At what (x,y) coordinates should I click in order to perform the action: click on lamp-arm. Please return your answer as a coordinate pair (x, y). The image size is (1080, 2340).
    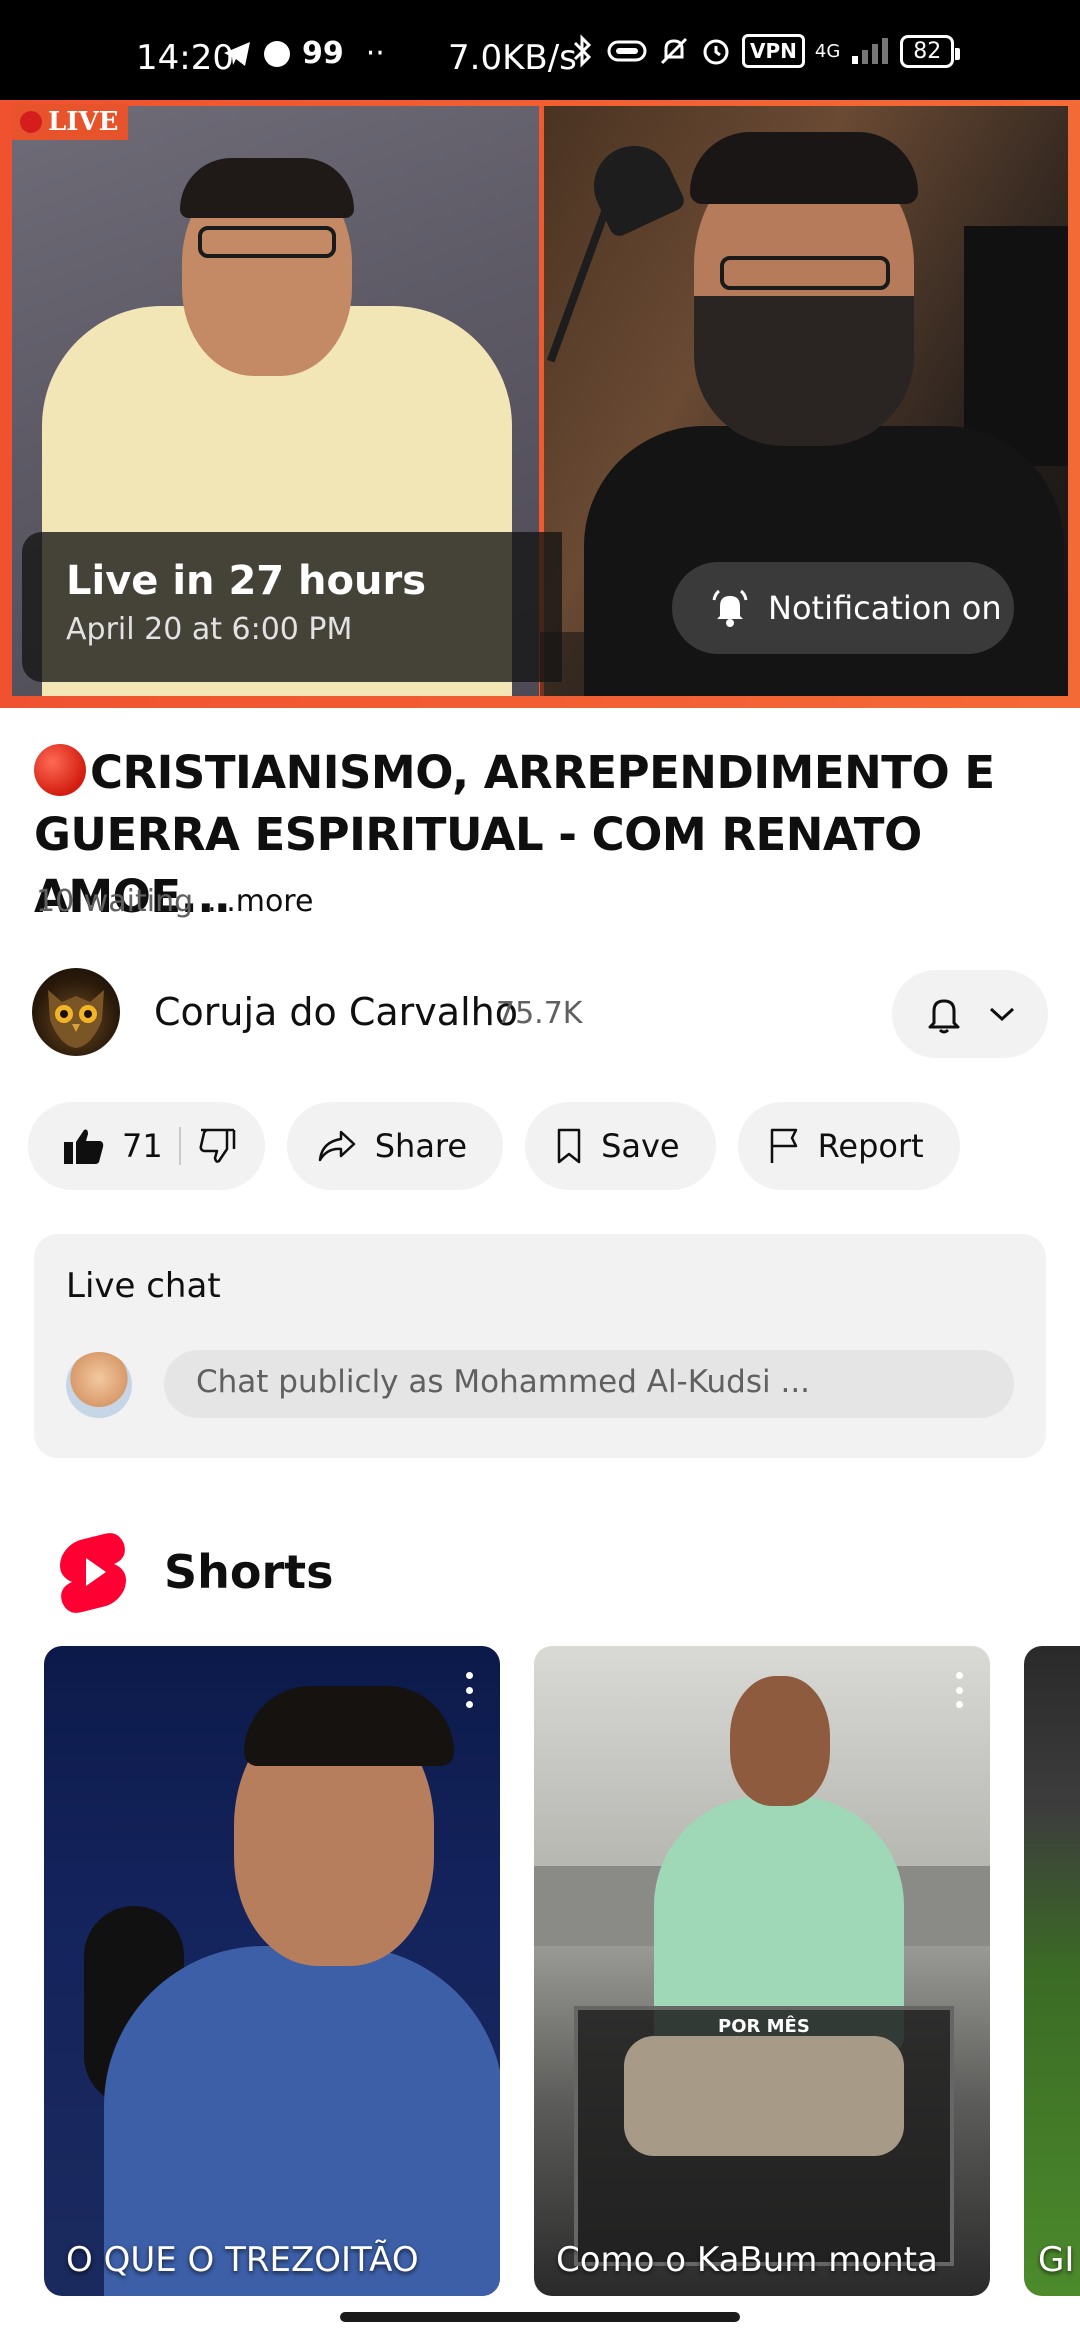
    Looking at the image, I should click on (578, 286).